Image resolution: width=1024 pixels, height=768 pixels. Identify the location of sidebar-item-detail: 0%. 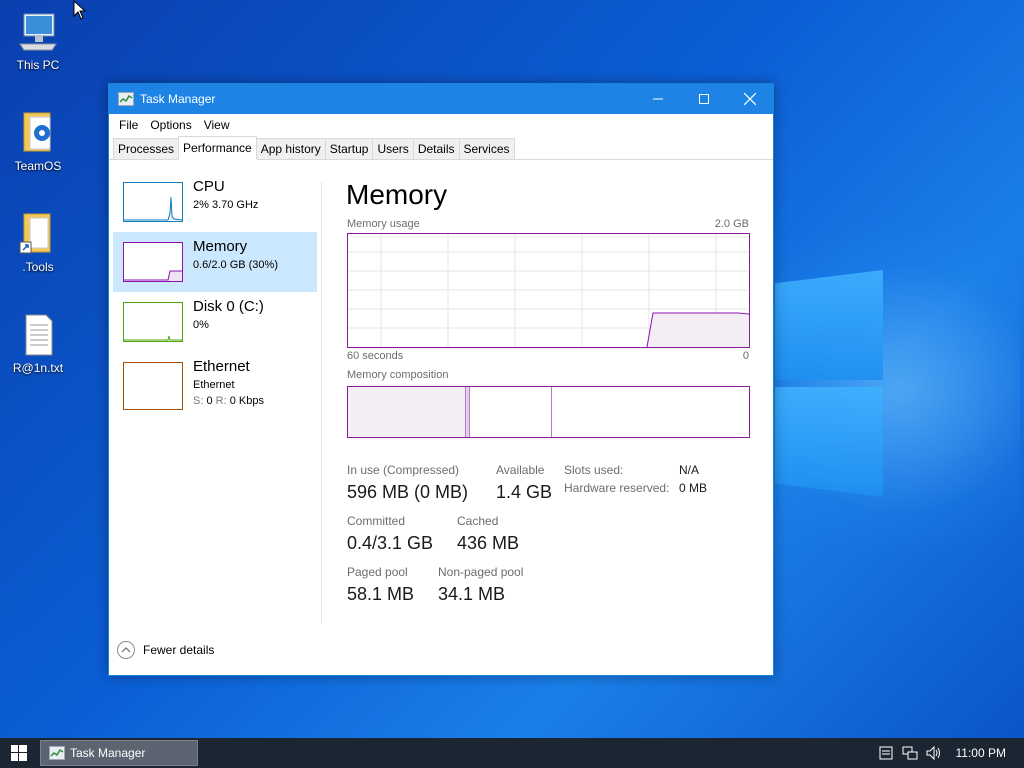
(201, 325).